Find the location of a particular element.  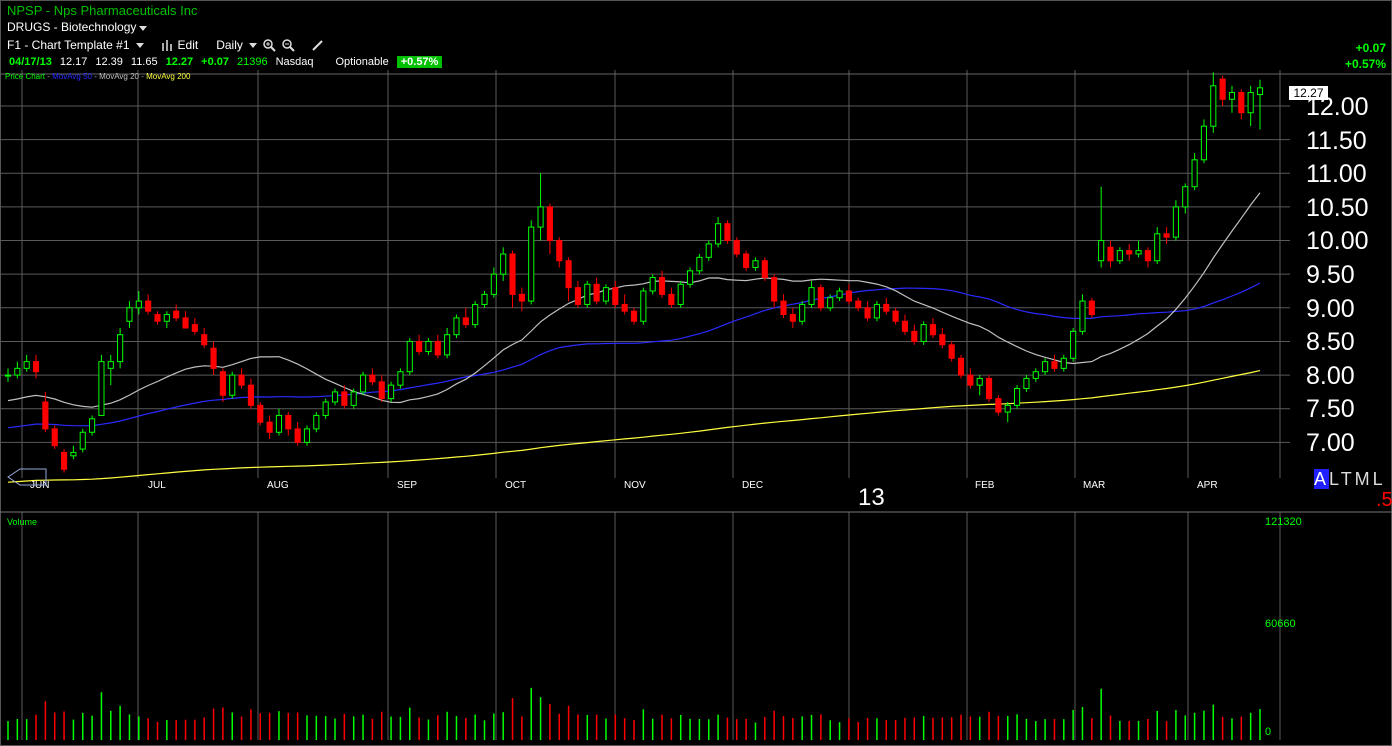

quote-change: +0.07 is located at coordinates (215, 62).